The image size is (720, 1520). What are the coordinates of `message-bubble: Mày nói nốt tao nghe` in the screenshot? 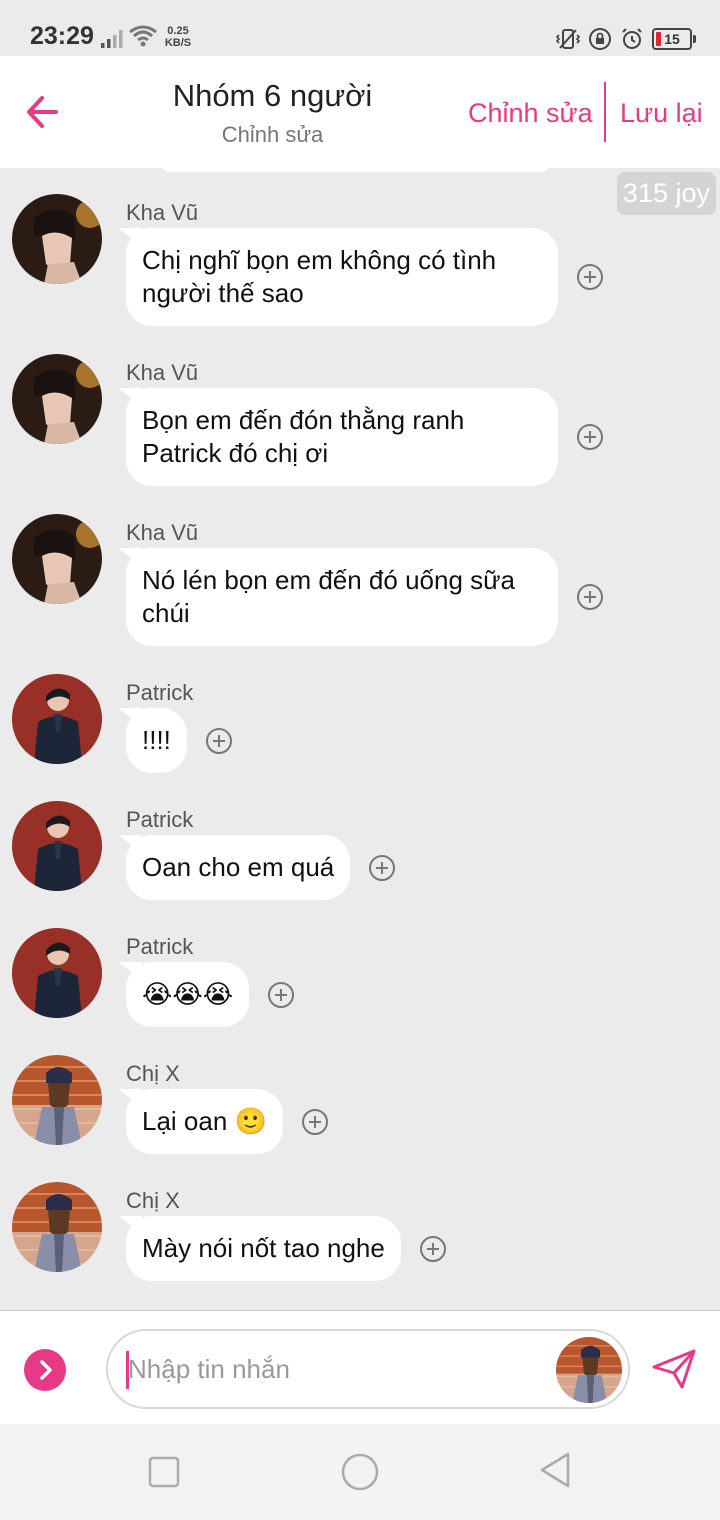 It's located at (263, 1248).